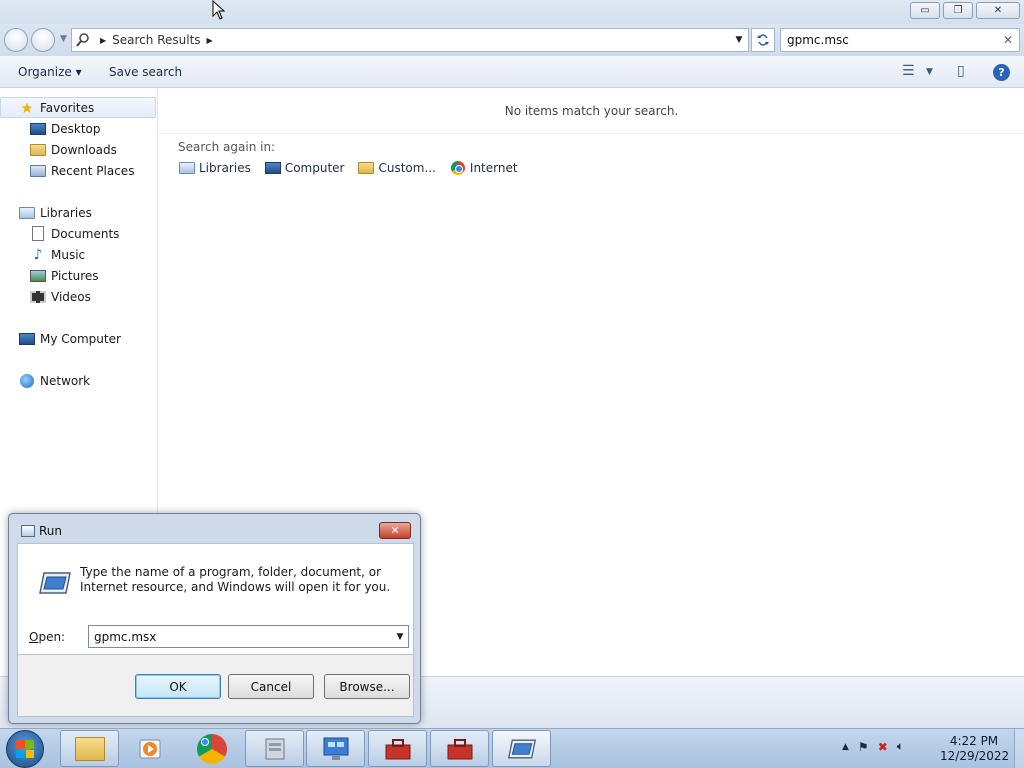 This screenshot has width=1024, height=768. What do you see at coordinates (314, 168) in the screenshot?
I see `search-again-computer-label: Computer` at bounding box center [314, 168].